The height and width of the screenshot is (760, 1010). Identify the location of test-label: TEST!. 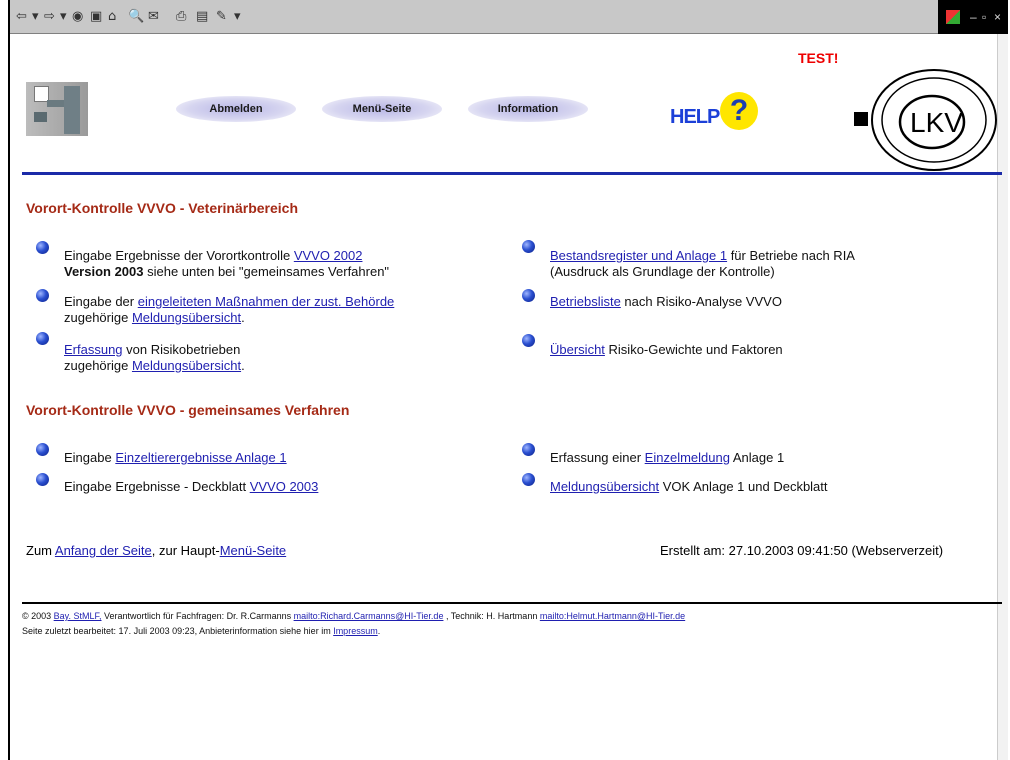
(818, 58).